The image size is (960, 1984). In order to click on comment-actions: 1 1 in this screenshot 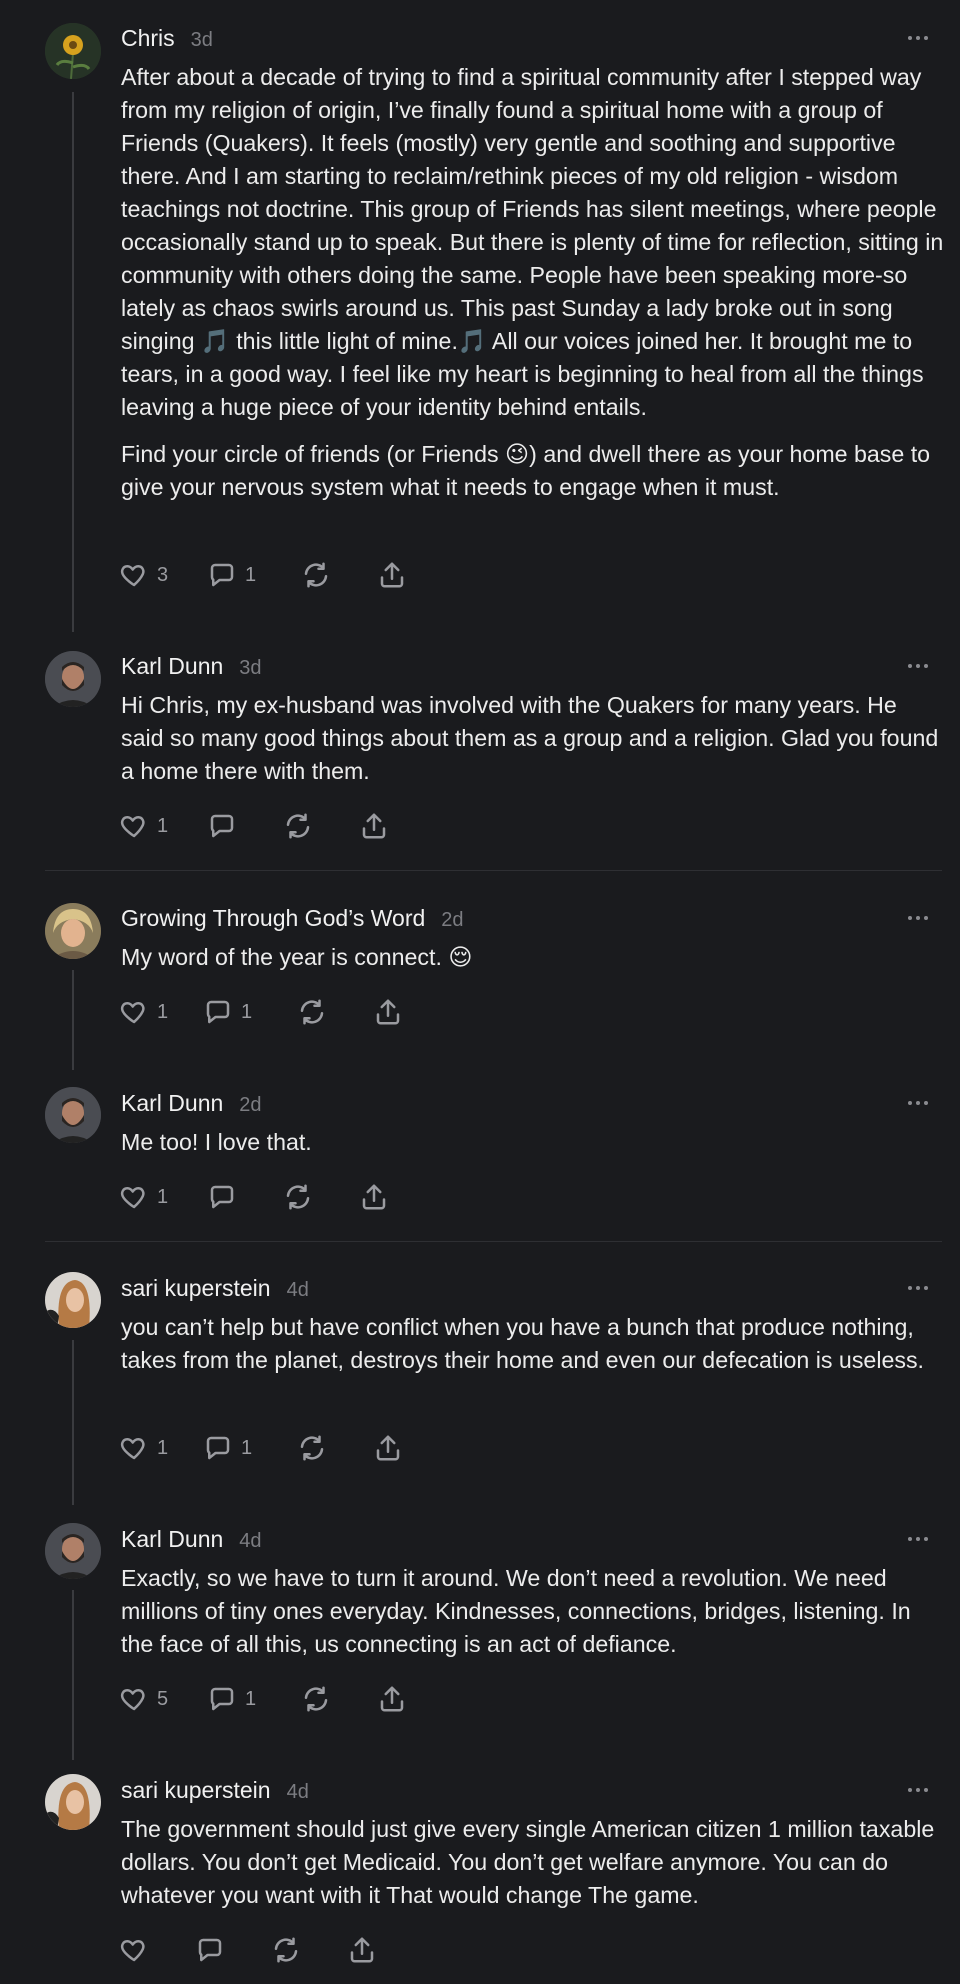, I will do `click(276, 1448)`.